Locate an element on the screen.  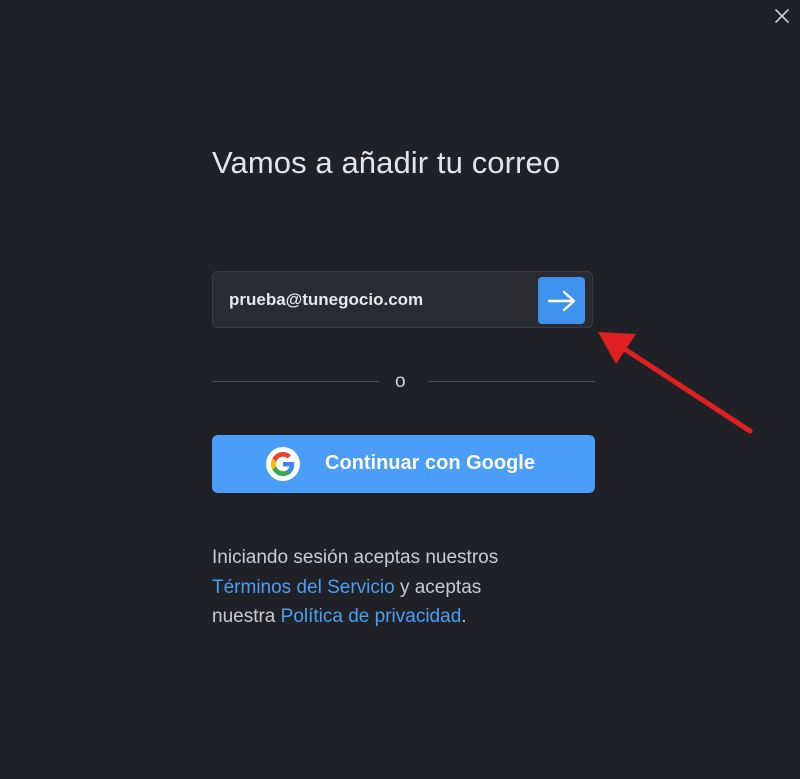
privacy-link: Política de privacidad is located at coordinates (371, 616).